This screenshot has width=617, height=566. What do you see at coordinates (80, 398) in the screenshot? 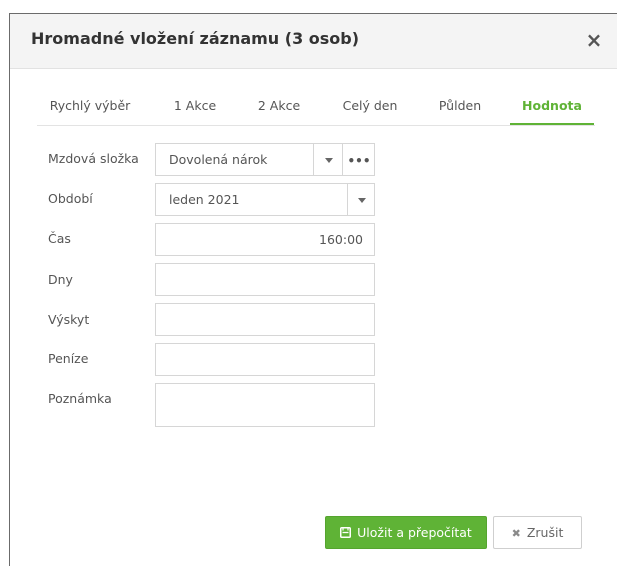
I see `poznamka-label: Poznámka` at bounding box center [80, 398].